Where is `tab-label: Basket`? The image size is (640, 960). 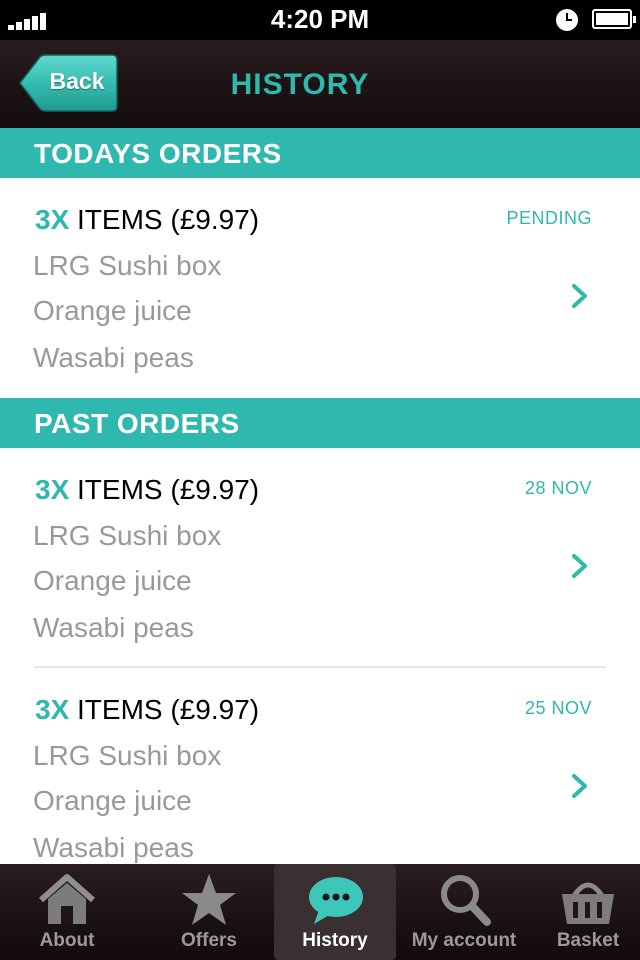 tab-label: Basket is located at coordinates (588, 940).